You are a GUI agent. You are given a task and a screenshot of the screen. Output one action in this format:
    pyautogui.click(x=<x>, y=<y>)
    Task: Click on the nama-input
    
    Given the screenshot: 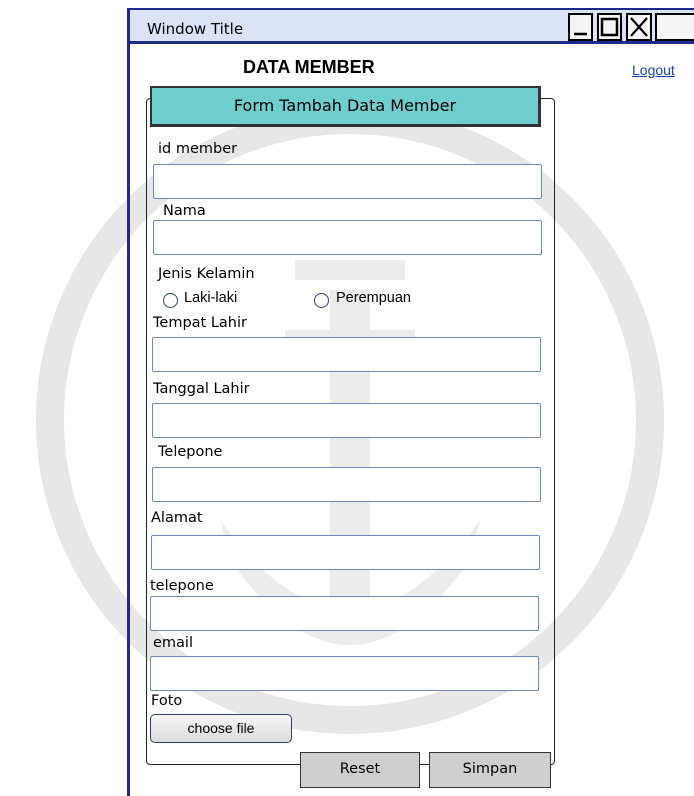 What is the action you would take?
    pyautogui.click(x=347, y=237)
    